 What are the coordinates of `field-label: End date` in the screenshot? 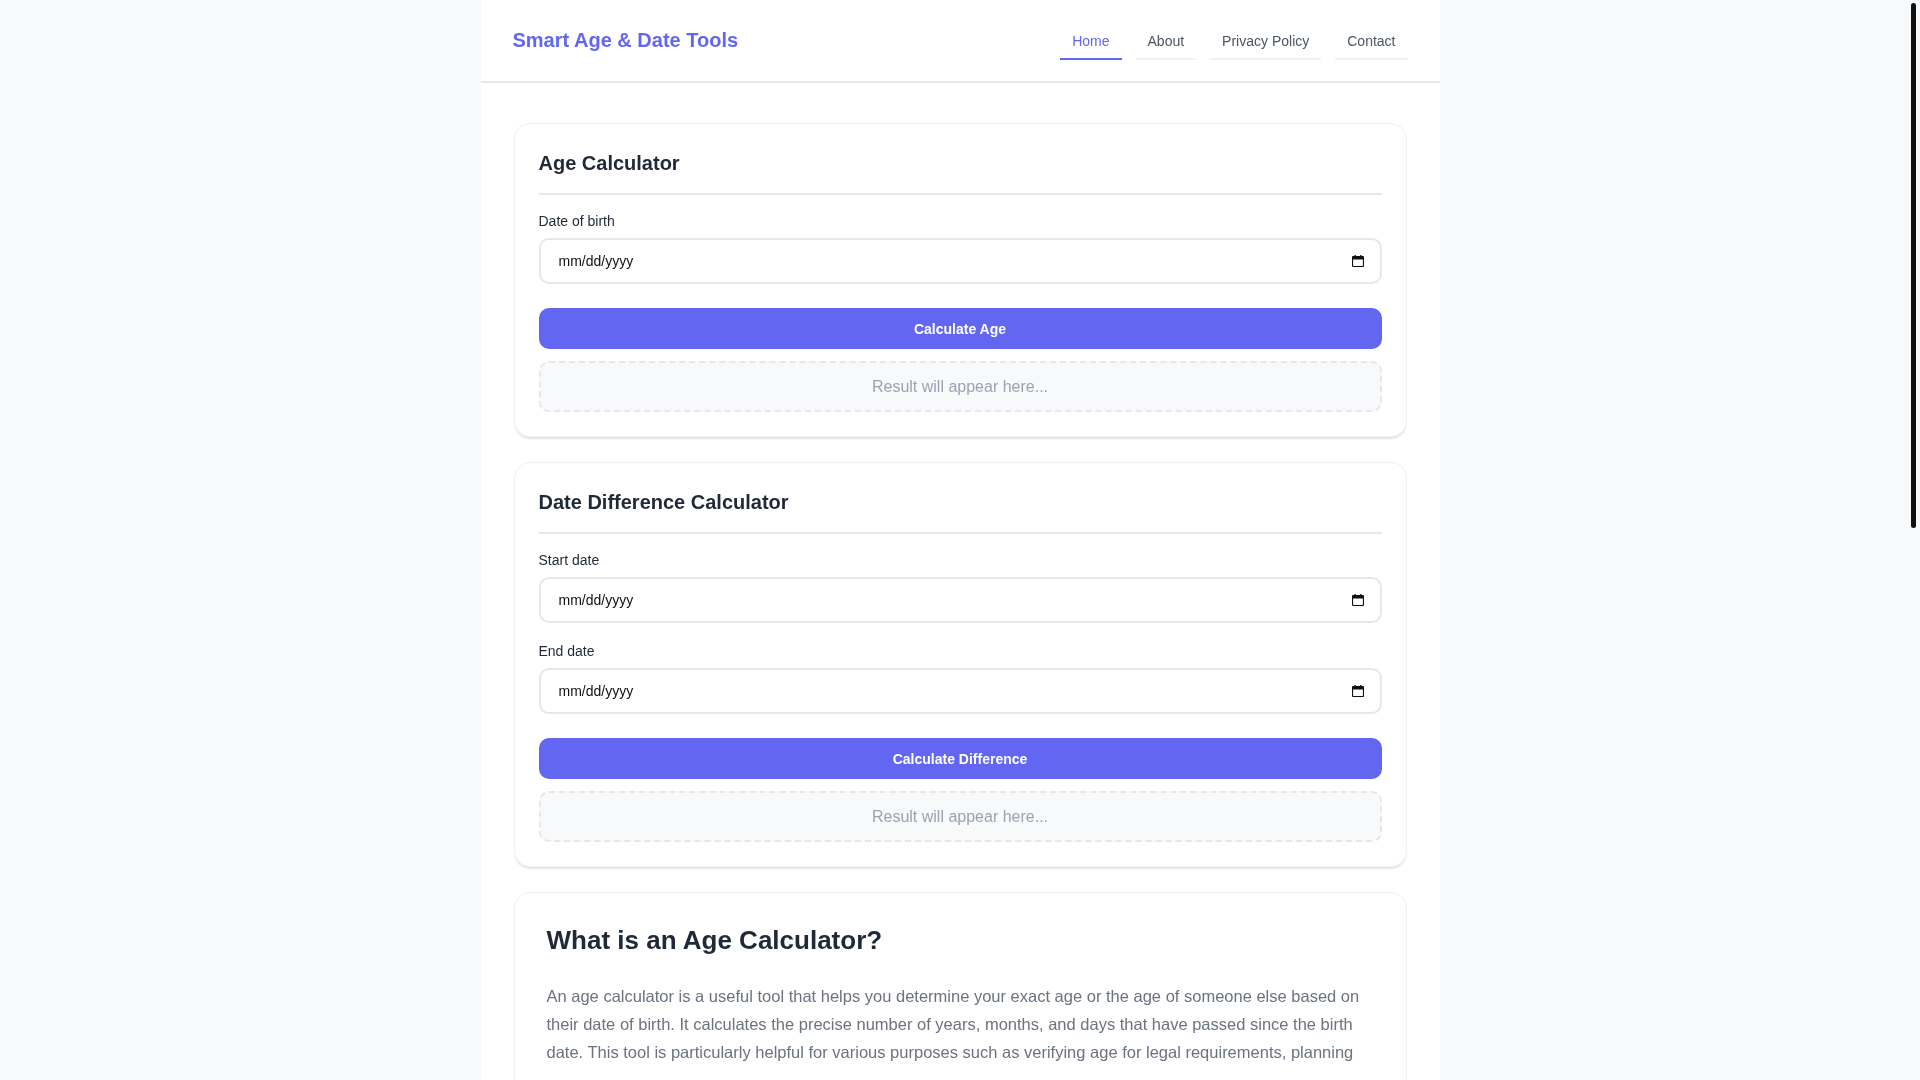 It's located at (567, 651).